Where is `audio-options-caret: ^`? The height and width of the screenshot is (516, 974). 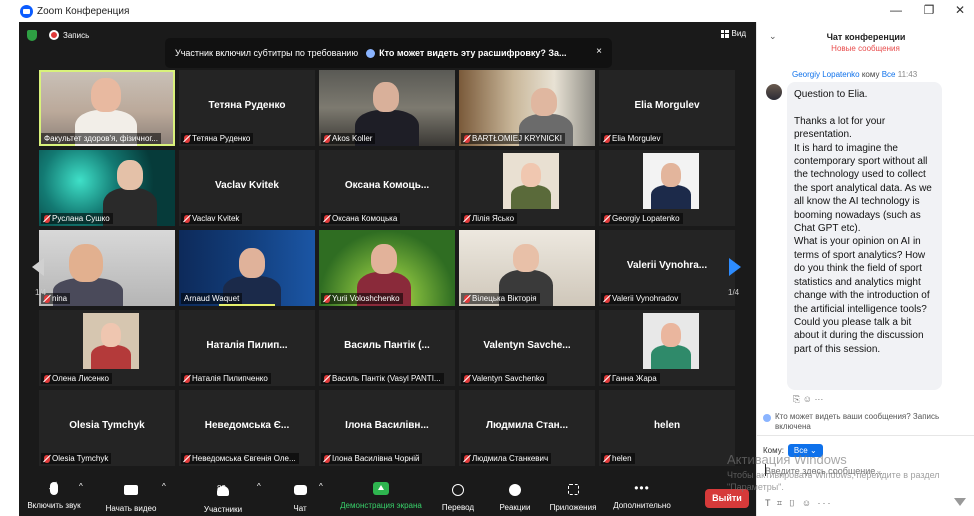
audio-options-caret: ^ is located at coordinates (81, 486).